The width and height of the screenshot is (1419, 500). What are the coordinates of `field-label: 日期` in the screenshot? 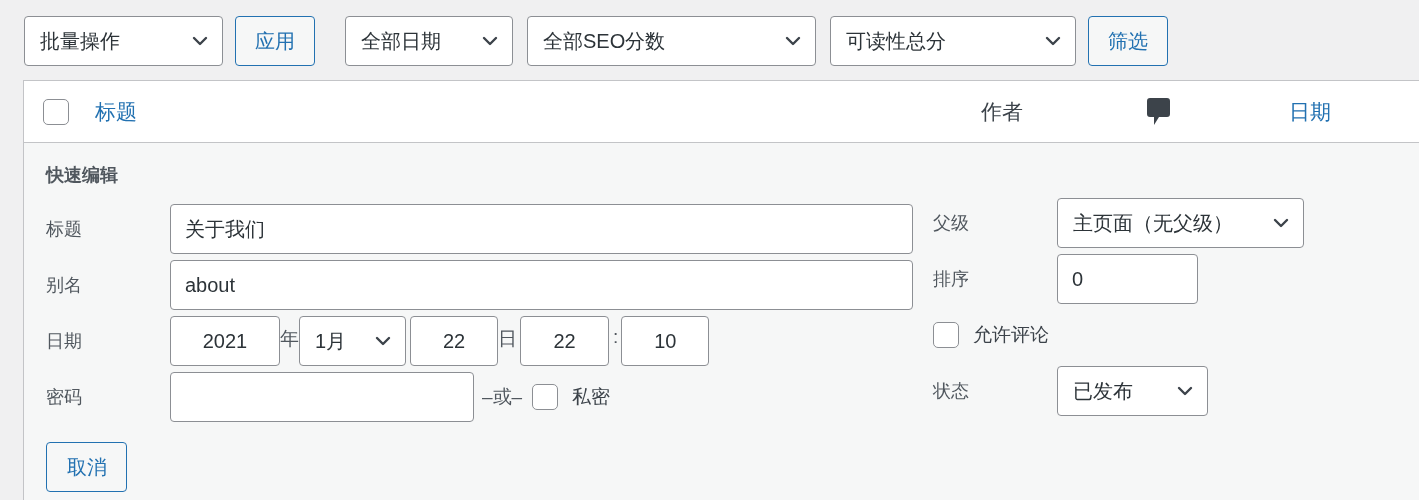 It's located at (64, 341).